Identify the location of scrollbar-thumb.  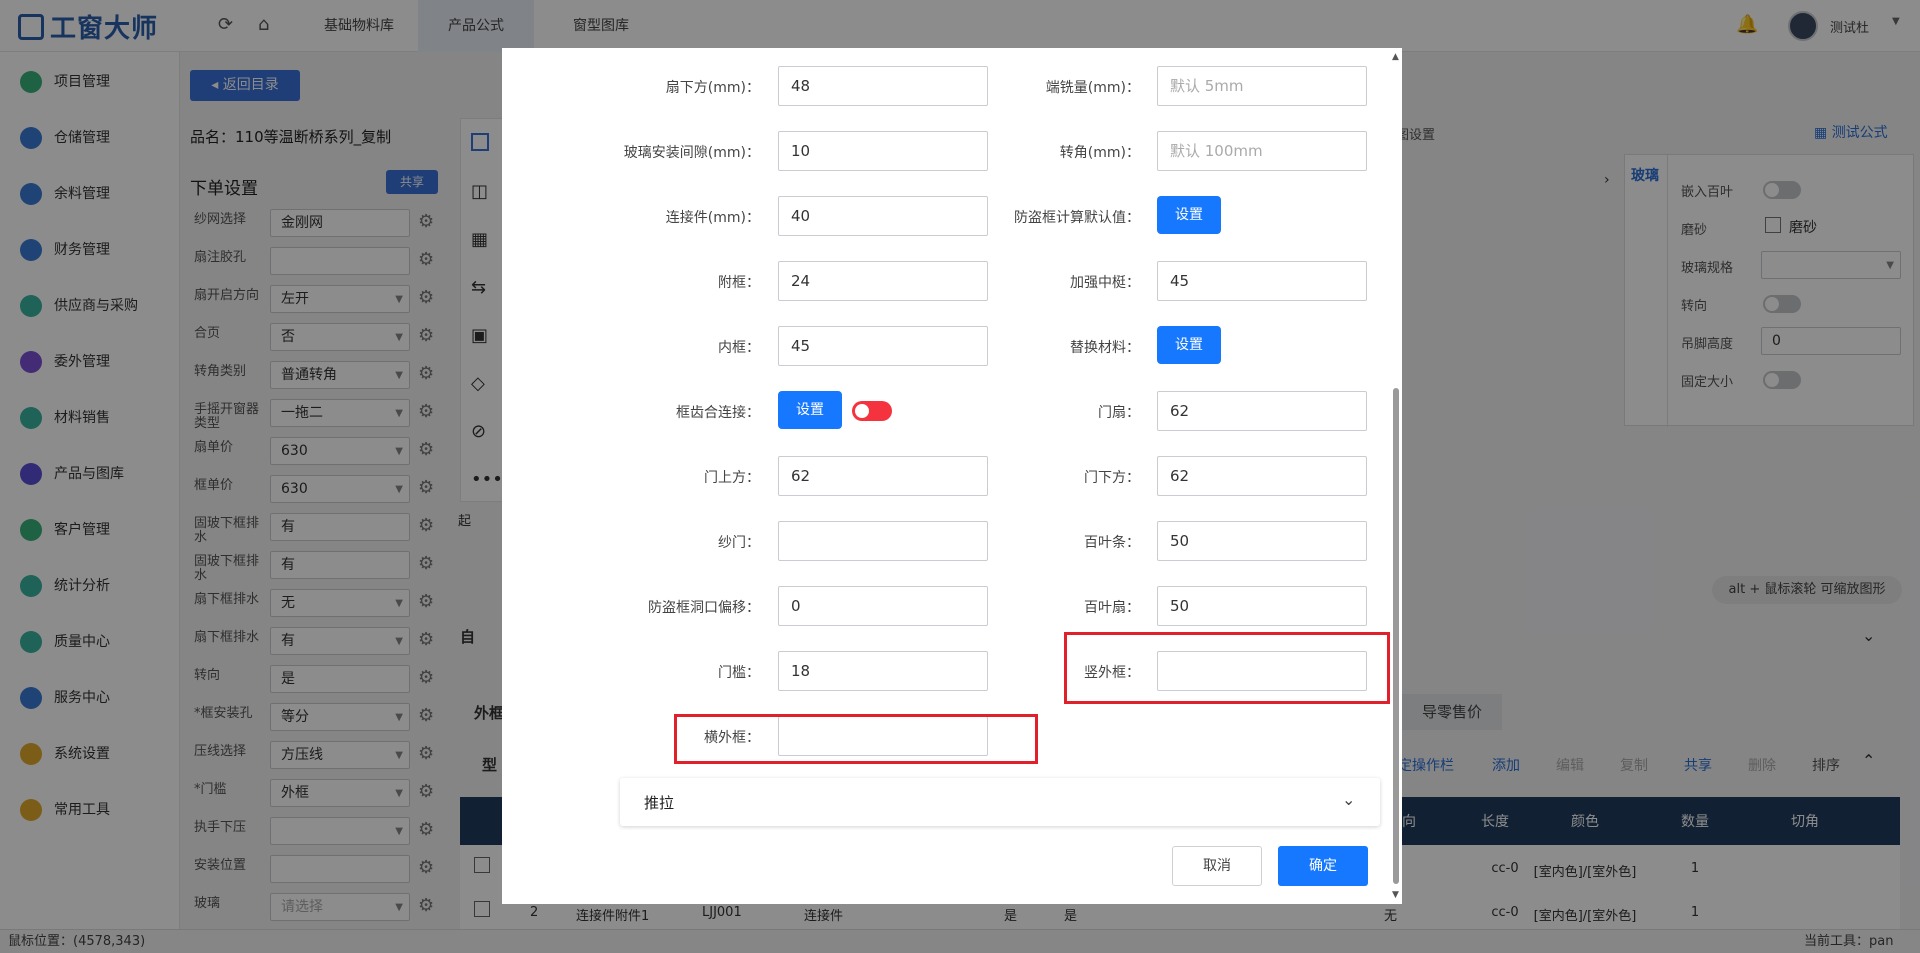
(1396, 636).